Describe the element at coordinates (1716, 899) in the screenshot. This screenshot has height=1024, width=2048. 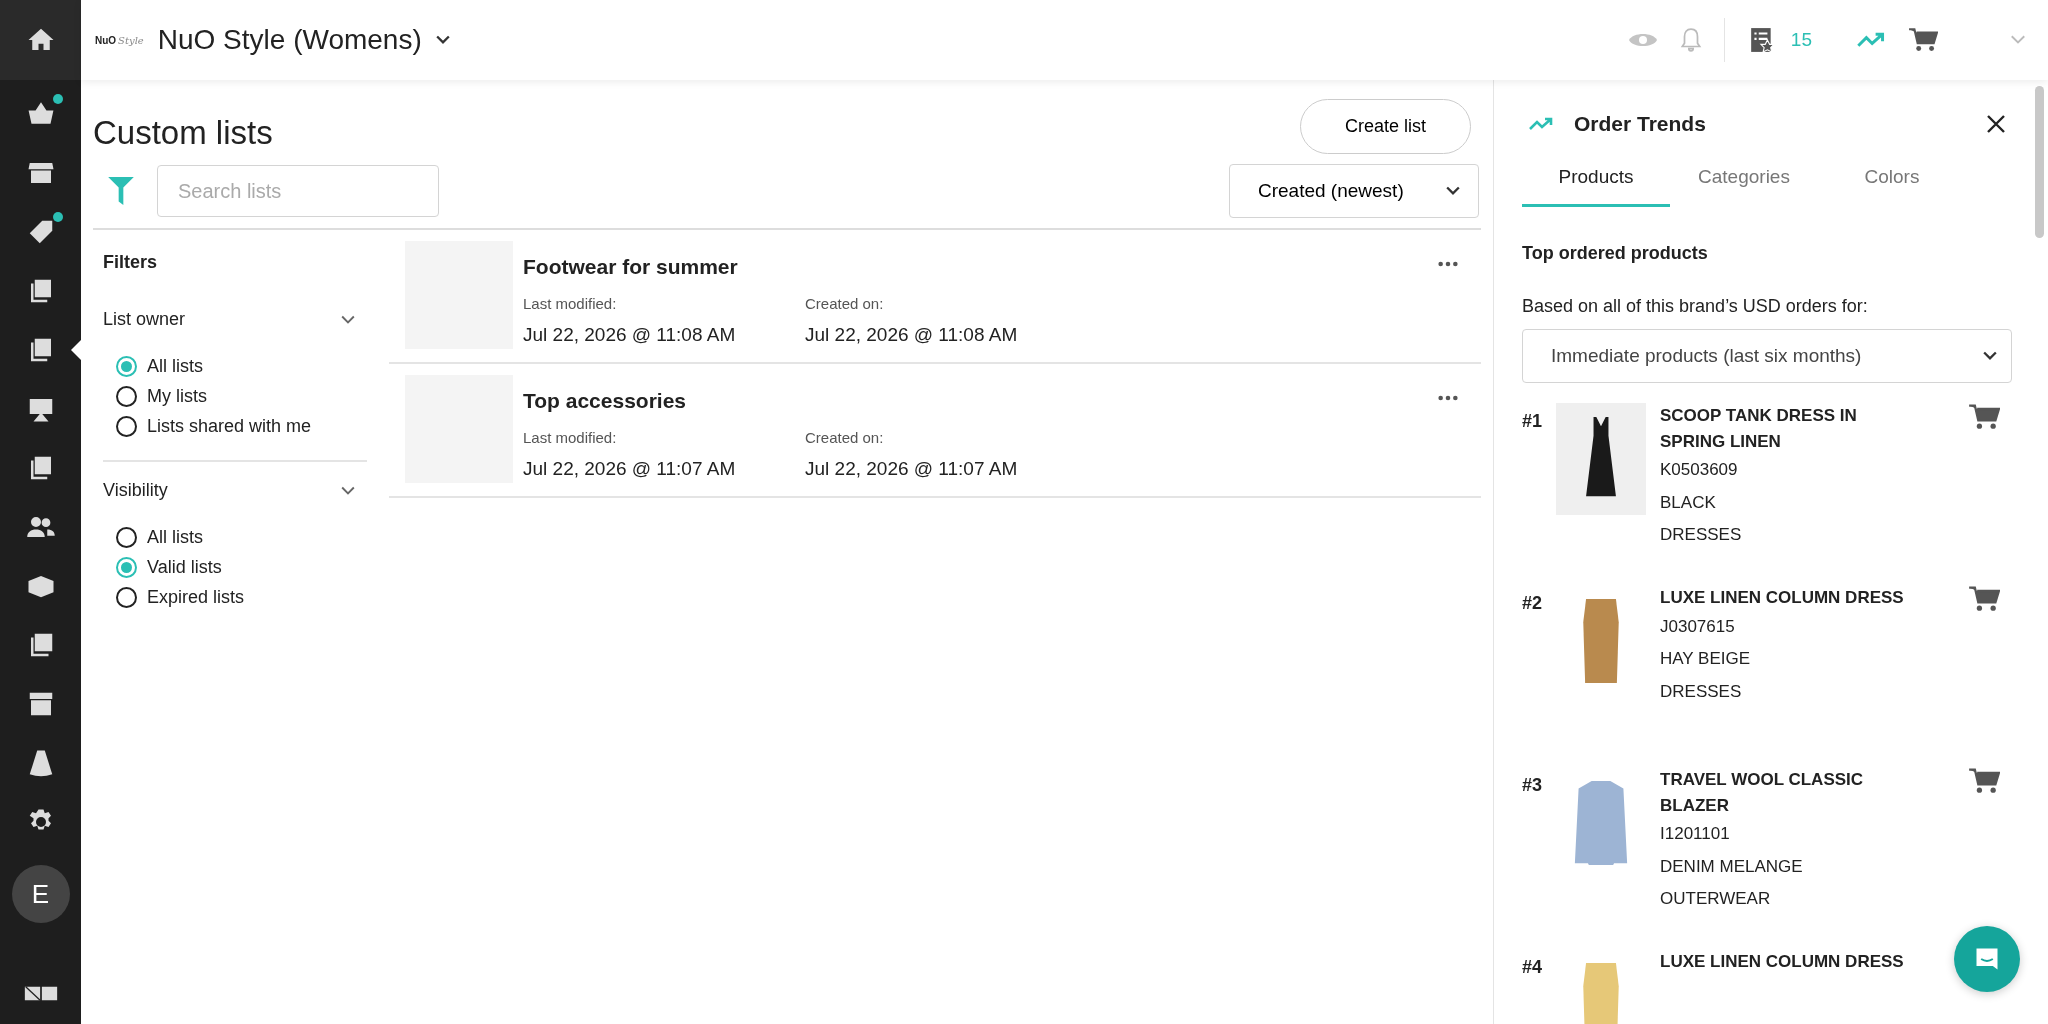
I see `product-category: OUTERWEAR` at that location.